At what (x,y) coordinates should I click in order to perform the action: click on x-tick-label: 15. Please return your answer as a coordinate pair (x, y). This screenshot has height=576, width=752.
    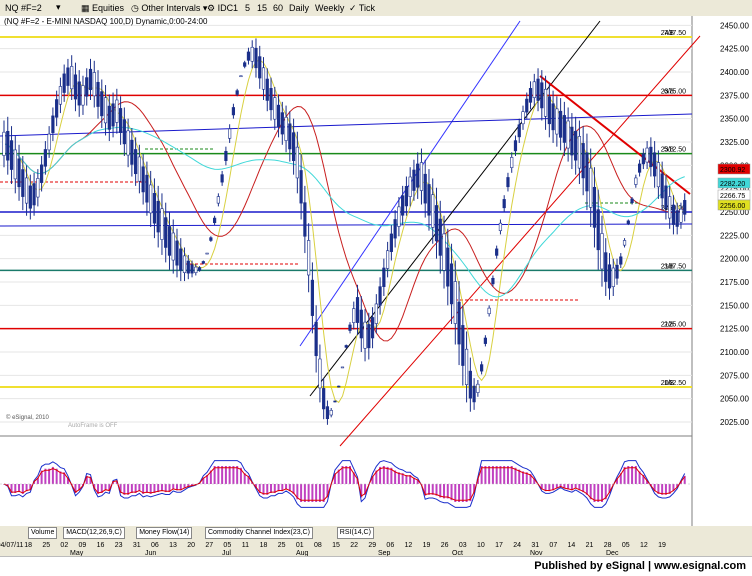
    Looking at the image, I should click on (336, 545).